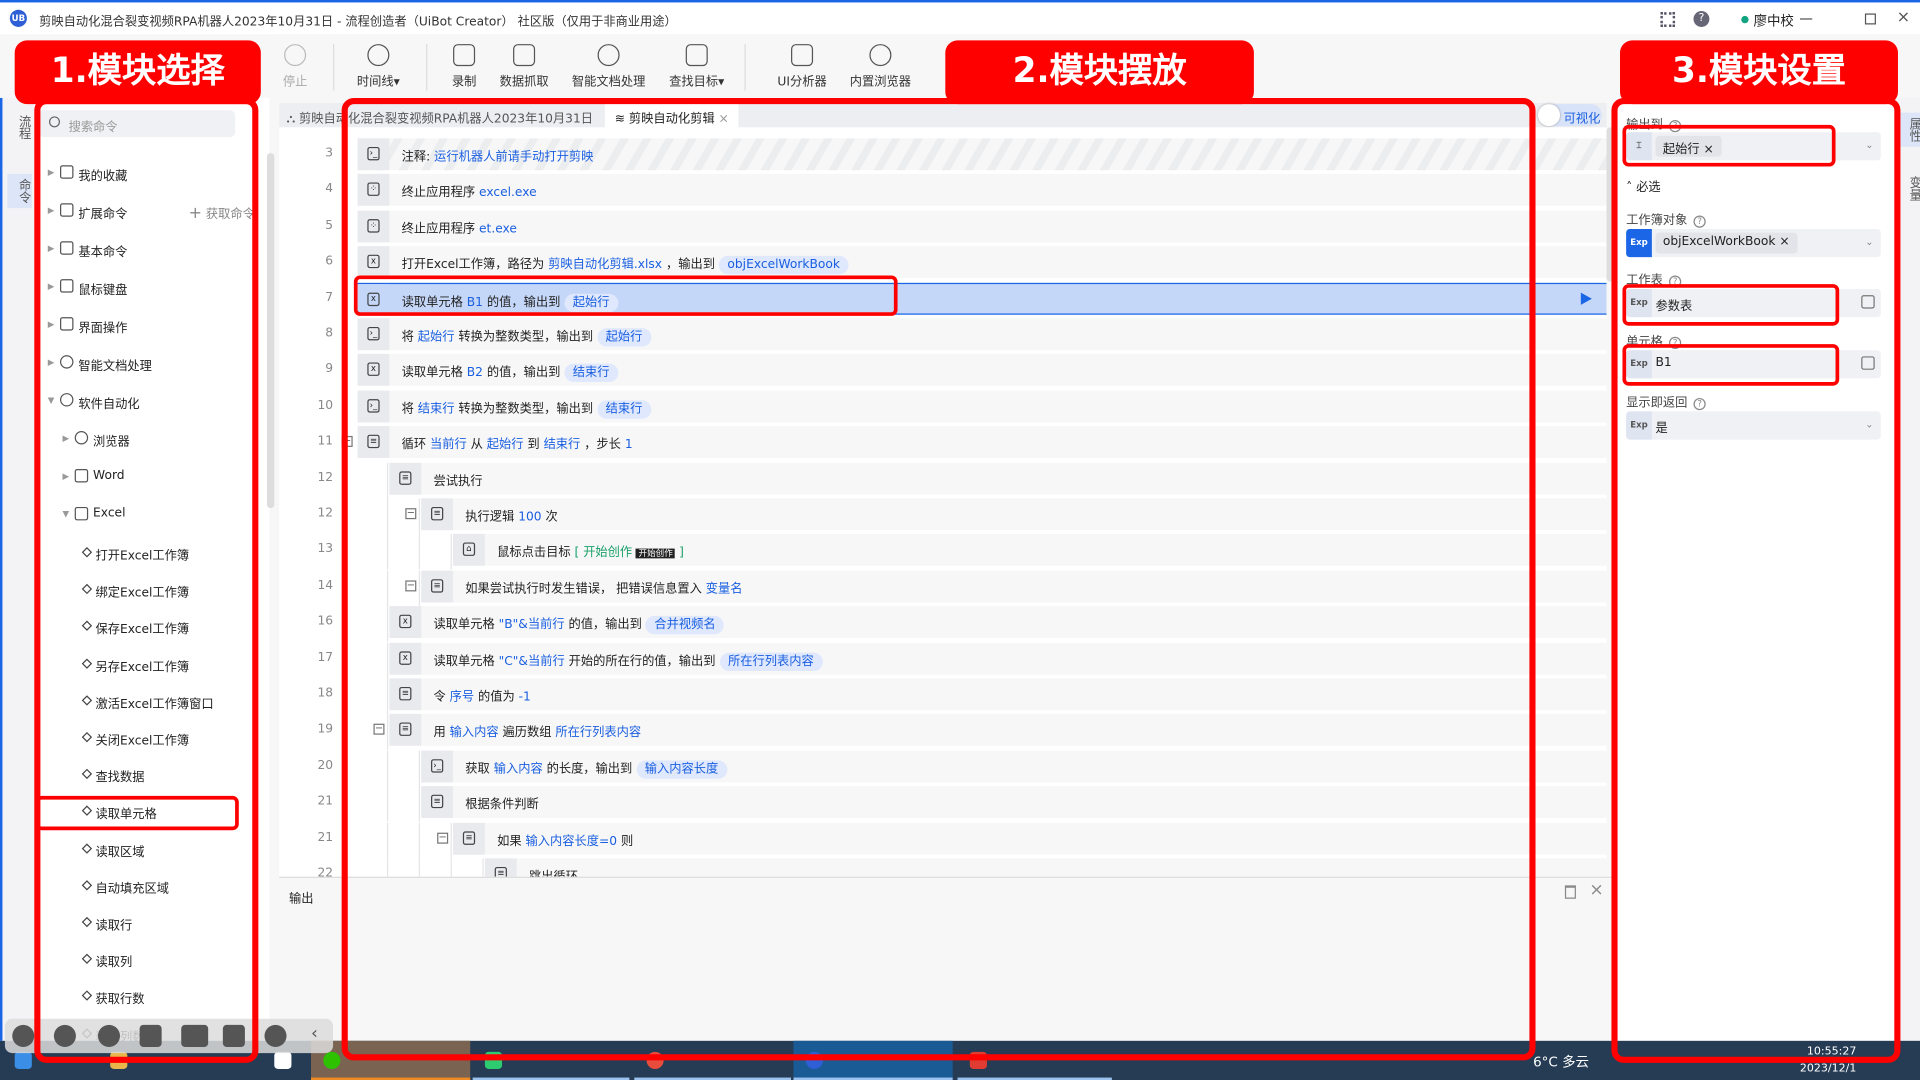 This screenshot has height=1080, width=1920. I want to click on sidebar-category: ▶ 我的收藏, so click(150, 174).